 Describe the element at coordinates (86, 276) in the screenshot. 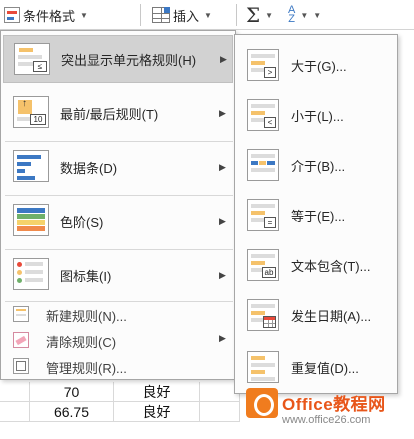

I see `menu-item-label: 图标集(I)` at that location.